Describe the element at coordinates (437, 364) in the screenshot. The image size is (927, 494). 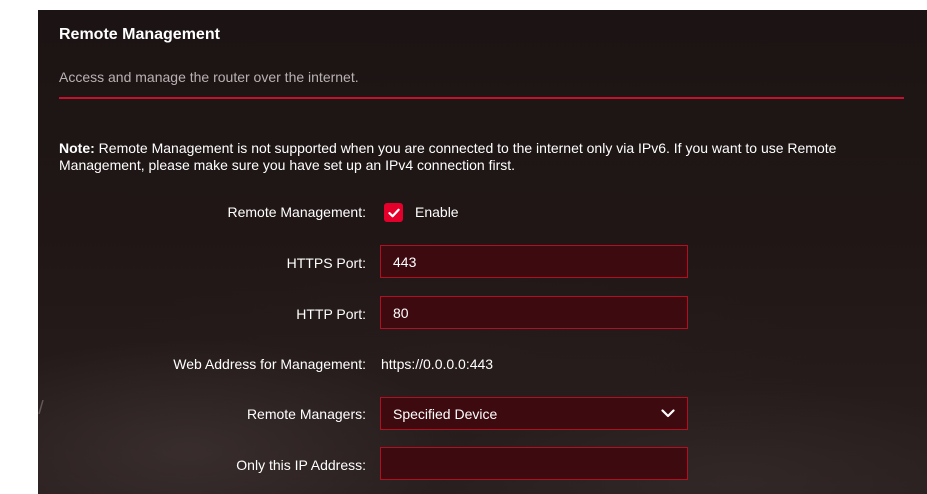
I see `web-address-value: https://0.0.0.0:443` at that location.